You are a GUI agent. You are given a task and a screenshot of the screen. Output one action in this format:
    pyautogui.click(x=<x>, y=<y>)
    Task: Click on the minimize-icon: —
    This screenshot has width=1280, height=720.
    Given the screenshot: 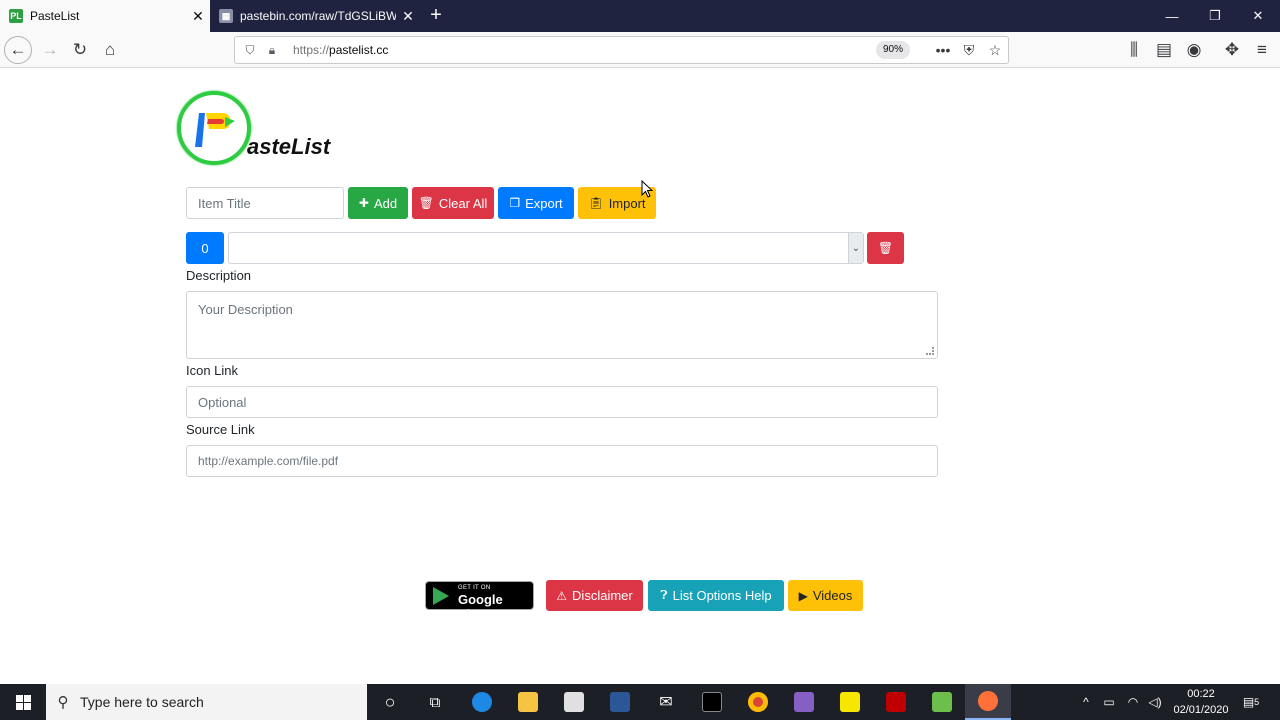 What is the action you would take?
    pyautogui.click(x=1172, y=16)
    